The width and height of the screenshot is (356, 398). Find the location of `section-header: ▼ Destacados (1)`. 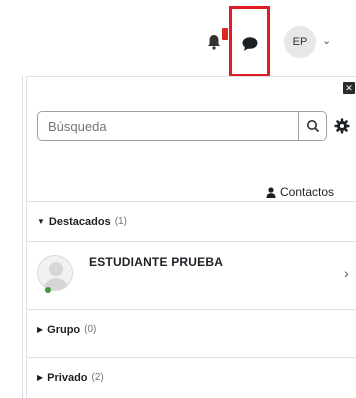

section-header: ▼ Destacados (1) is located at coordinates (191, 221).